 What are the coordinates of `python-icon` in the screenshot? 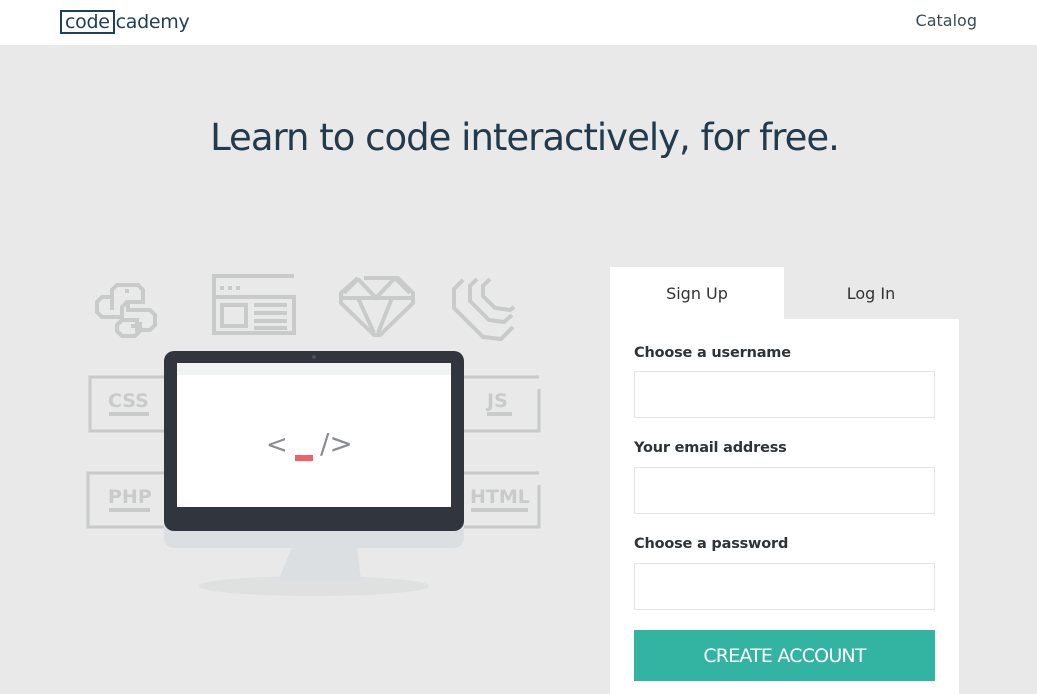 It's located at (126, 310).